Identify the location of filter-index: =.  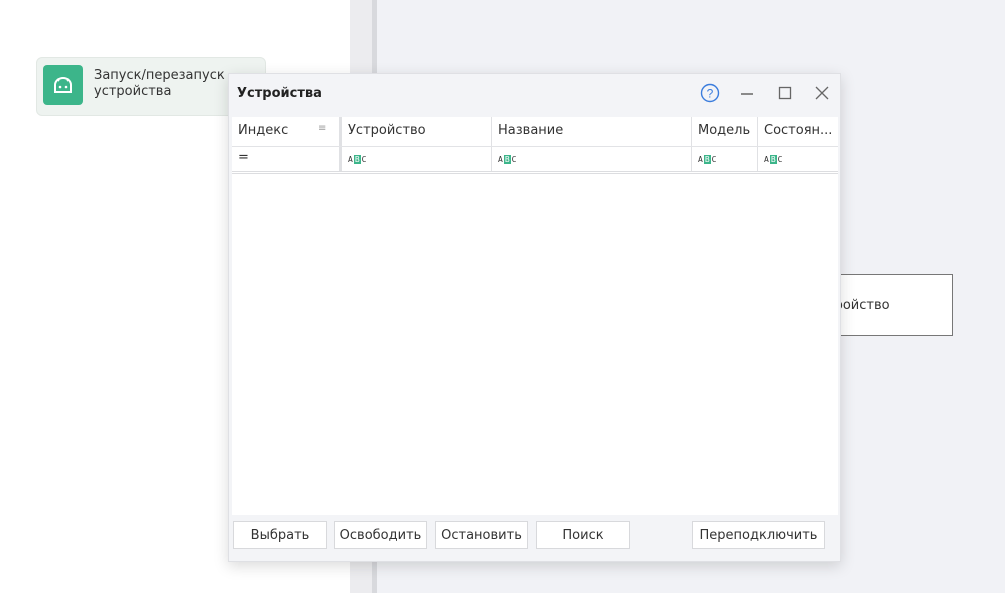
(286, 159).